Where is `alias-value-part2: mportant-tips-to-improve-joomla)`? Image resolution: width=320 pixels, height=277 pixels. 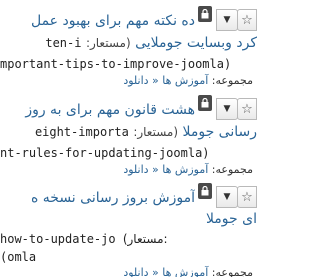 alias-value-part2: mportant-tips-to-improve-joomla) is located at coordinates (116, 64).